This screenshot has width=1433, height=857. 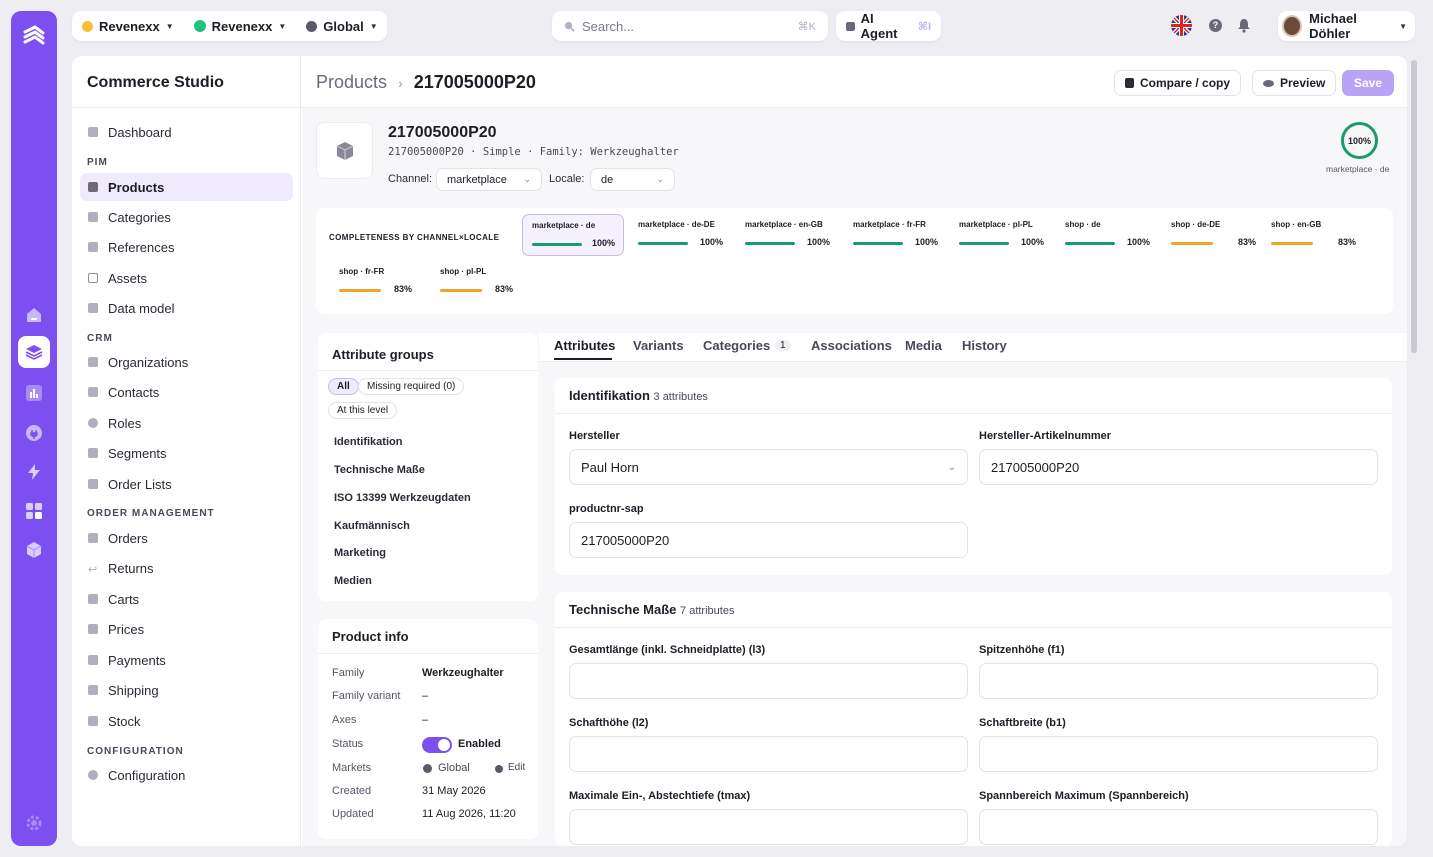 I want to click on channel-select: marketplace ⌄, so click(x=489, y=179).